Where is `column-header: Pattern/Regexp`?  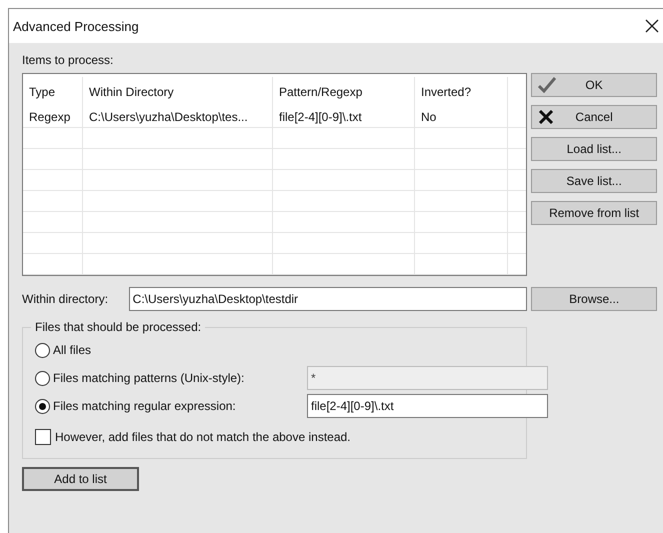
column-header: Pattern/Regexp is located at coordinates (344, 92).